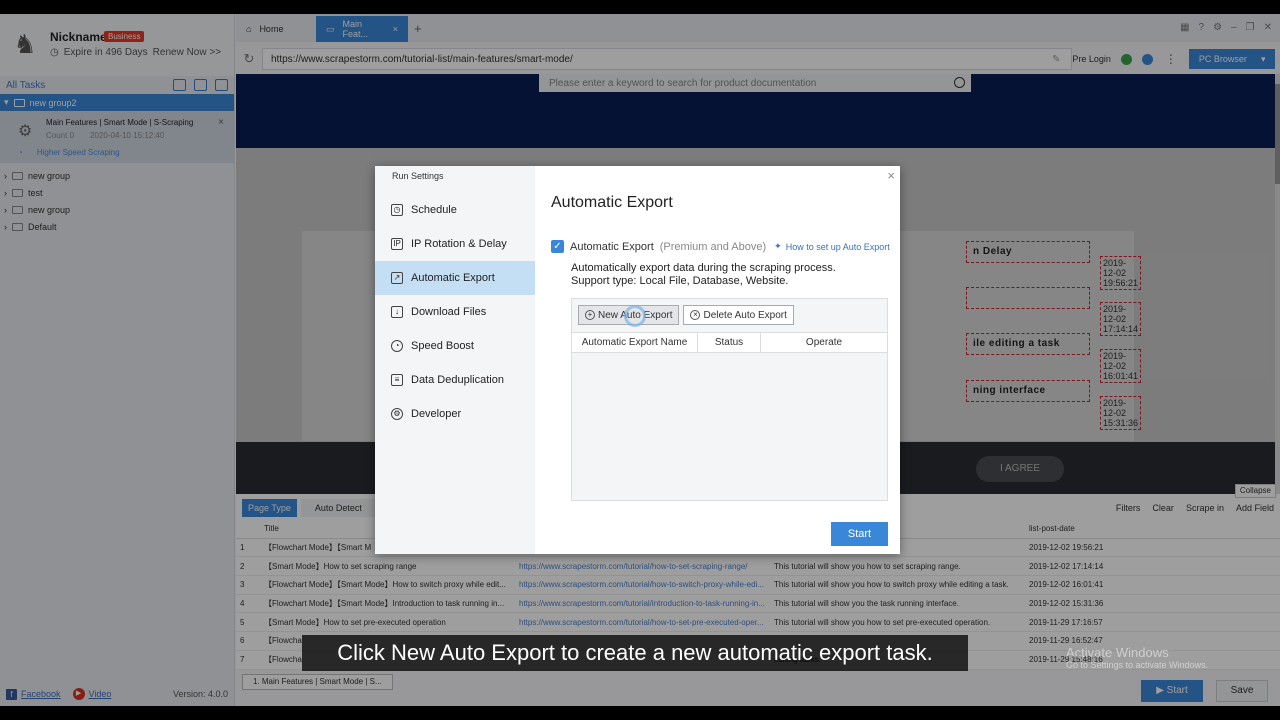  I want to click on export-actions: + New Auto Export × Delete Auto Export, so click(686, 315).